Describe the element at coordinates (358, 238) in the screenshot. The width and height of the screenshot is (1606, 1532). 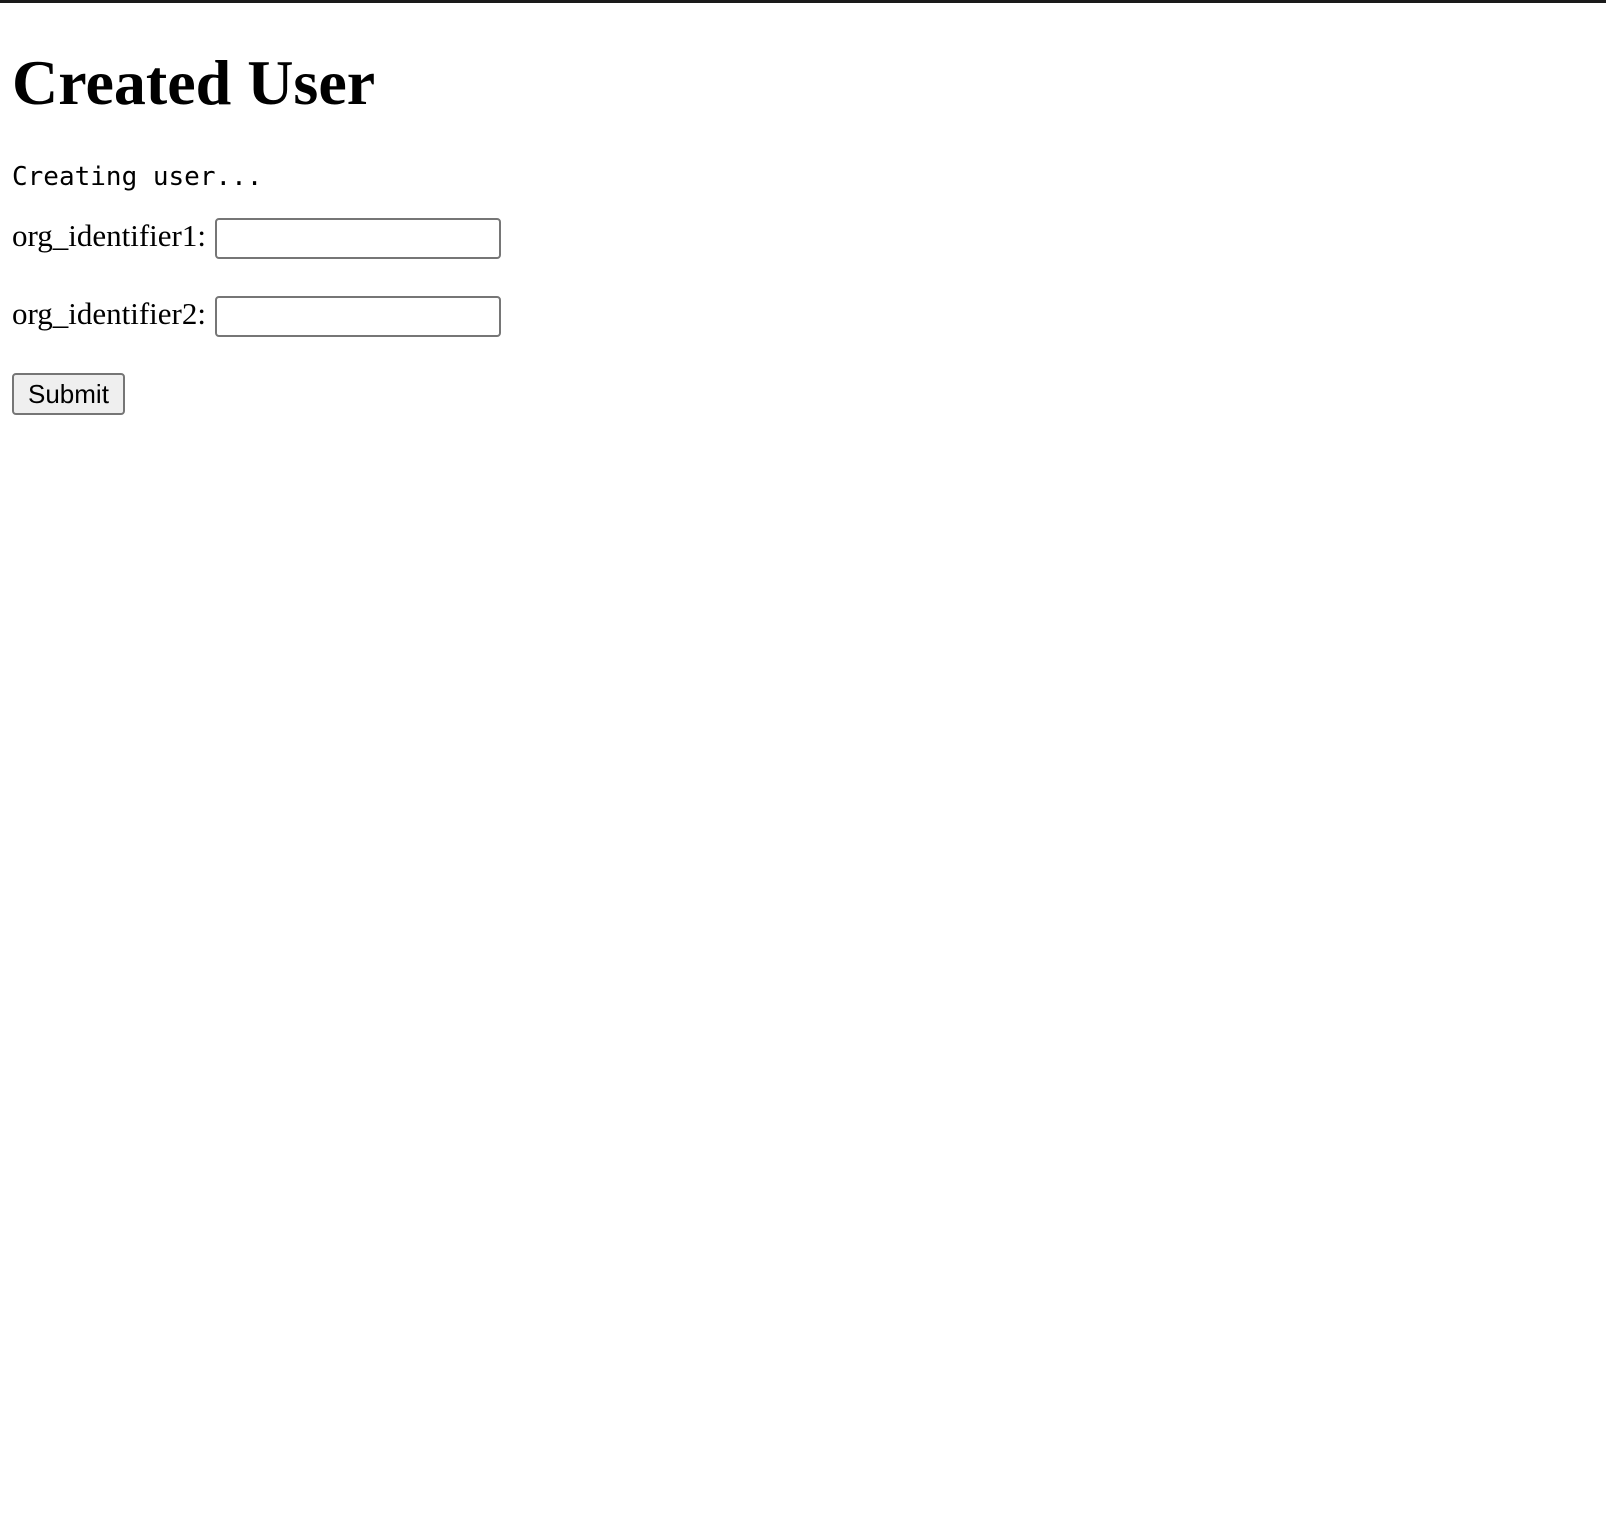
I see `org-identifier1-input` at that location.